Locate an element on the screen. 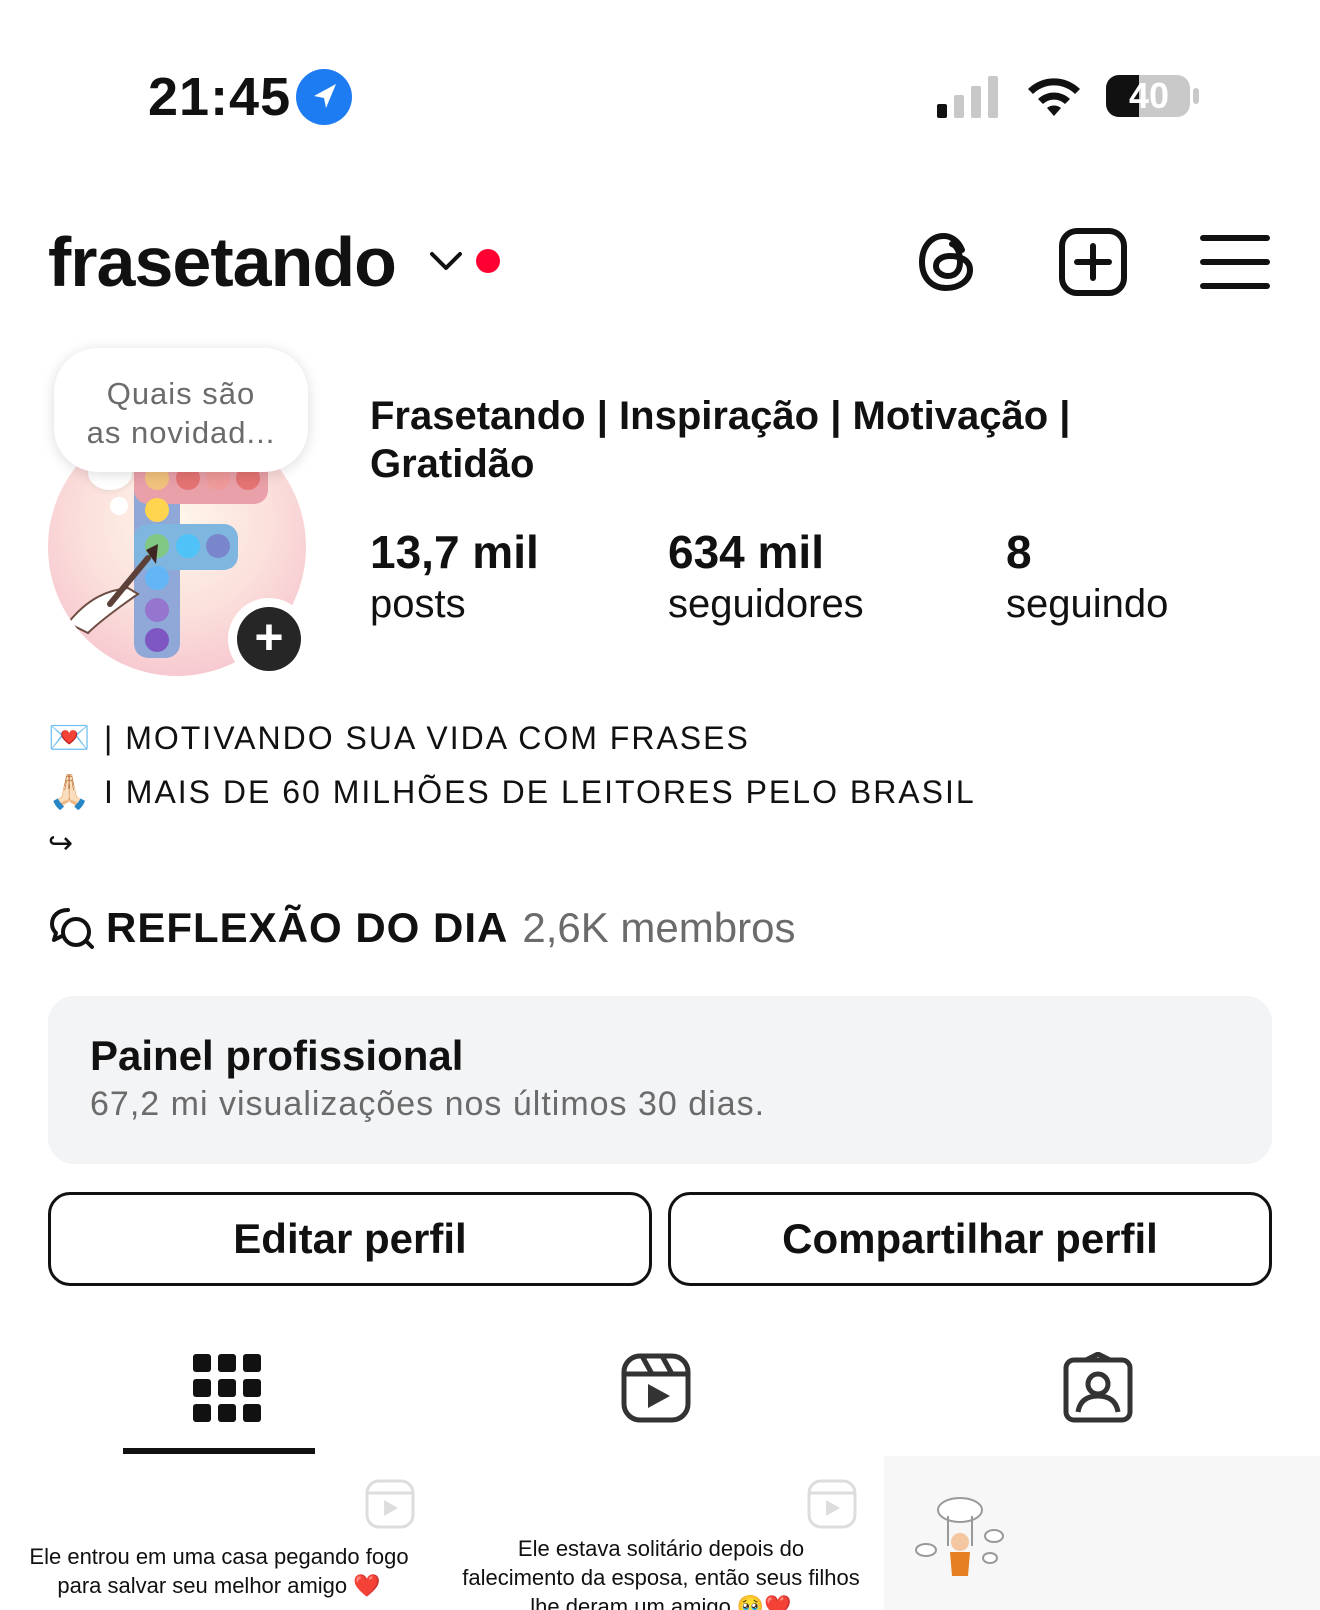 The width and height of the screenshot is (1320, 1610). reels-icon is located at coordinates (656, 1388).